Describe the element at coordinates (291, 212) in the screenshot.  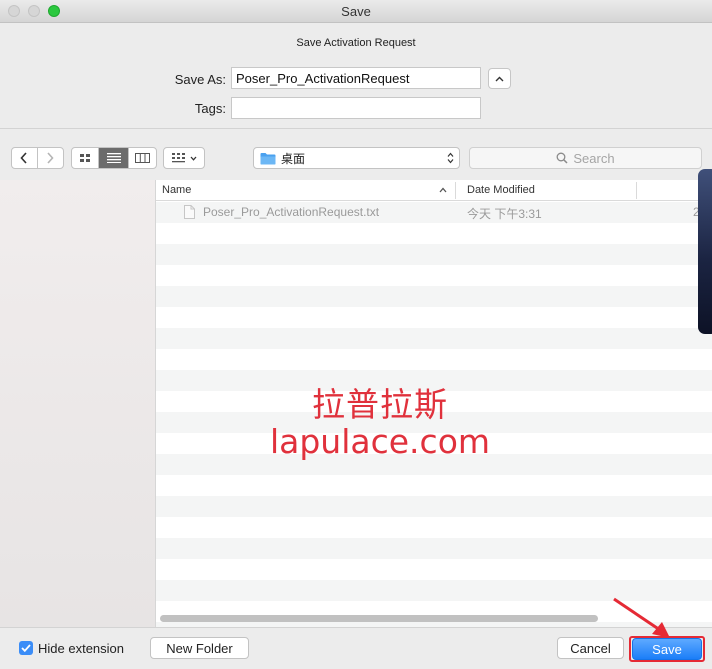
I see `file-name: Poser_Pro_ActivationRequest.txt` at that location.